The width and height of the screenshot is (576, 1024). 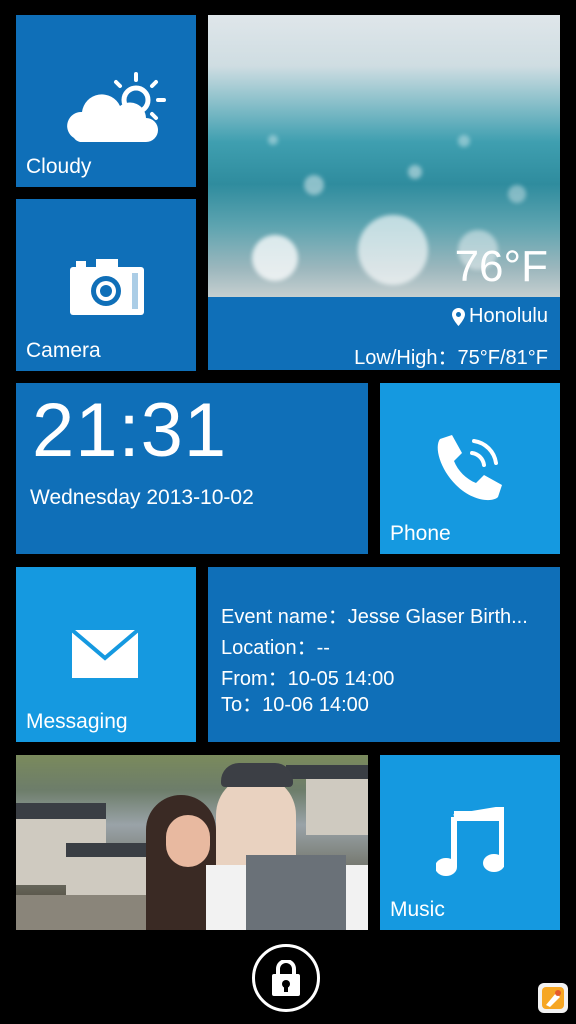 I want to click on phone-tile: Phone, so click(x=470, y=468).